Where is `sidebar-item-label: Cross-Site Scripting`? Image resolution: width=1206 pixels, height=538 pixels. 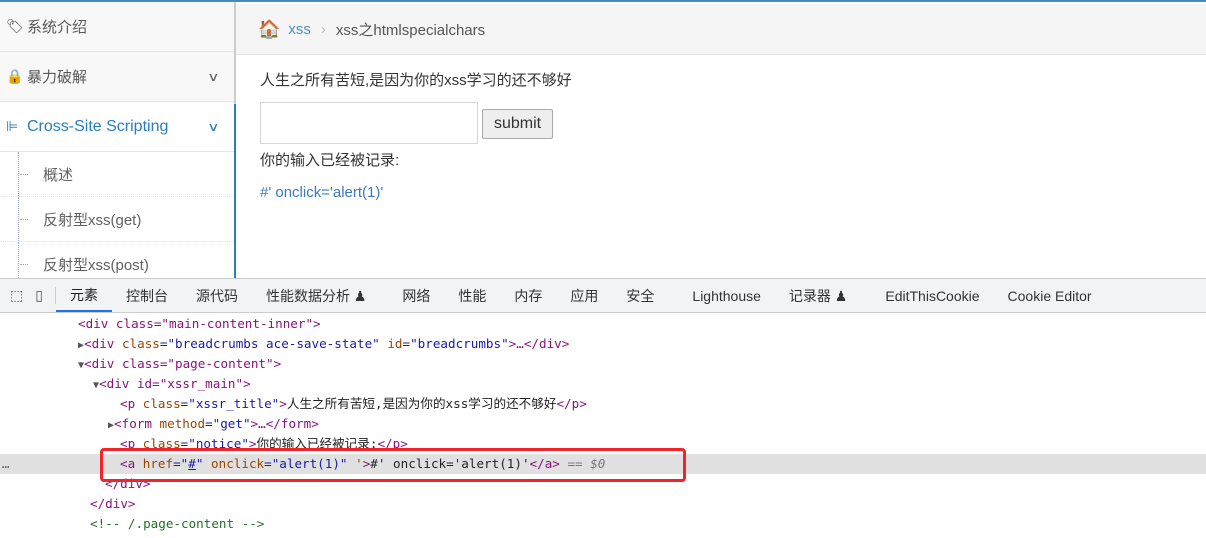 sidebar-item-label: Cross-Site Scripting is located at coordinates (98, 126).